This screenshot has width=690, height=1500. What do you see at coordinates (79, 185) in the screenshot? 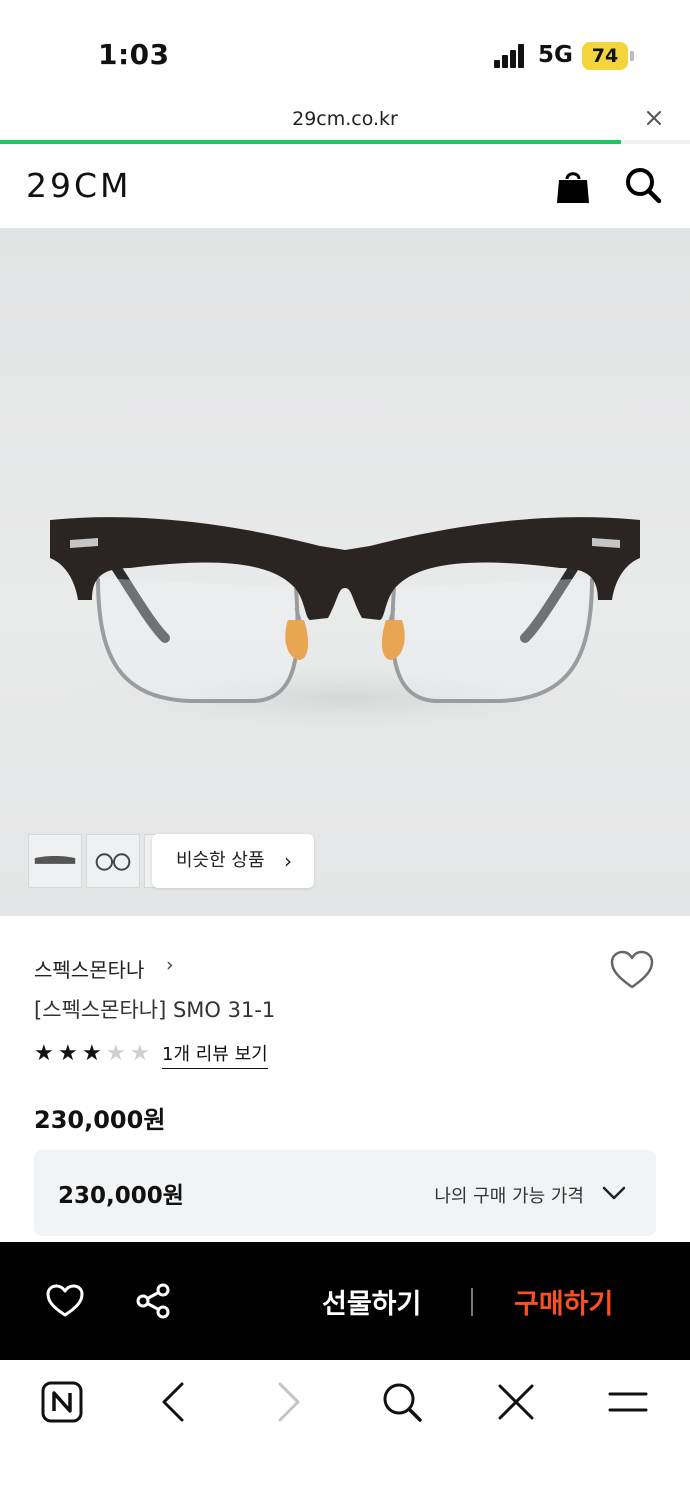
I see `site-logo: 29CM` at bounding box center [79, 185].